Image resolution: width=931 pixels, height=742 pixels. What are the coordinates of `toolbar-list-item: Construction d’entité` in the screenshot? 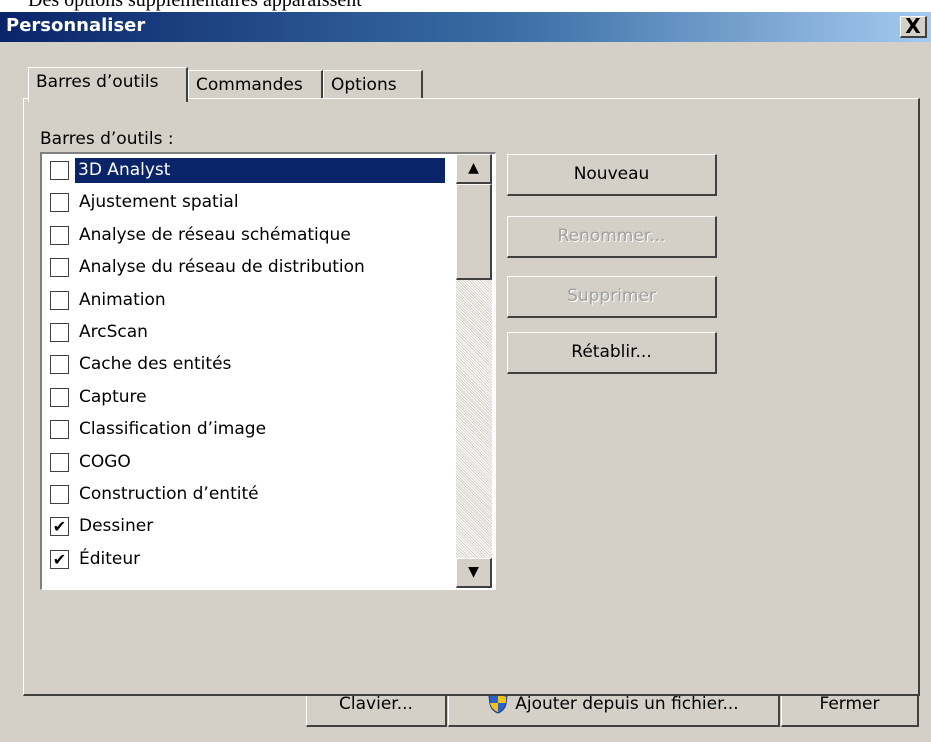 It's located at (255, 496).